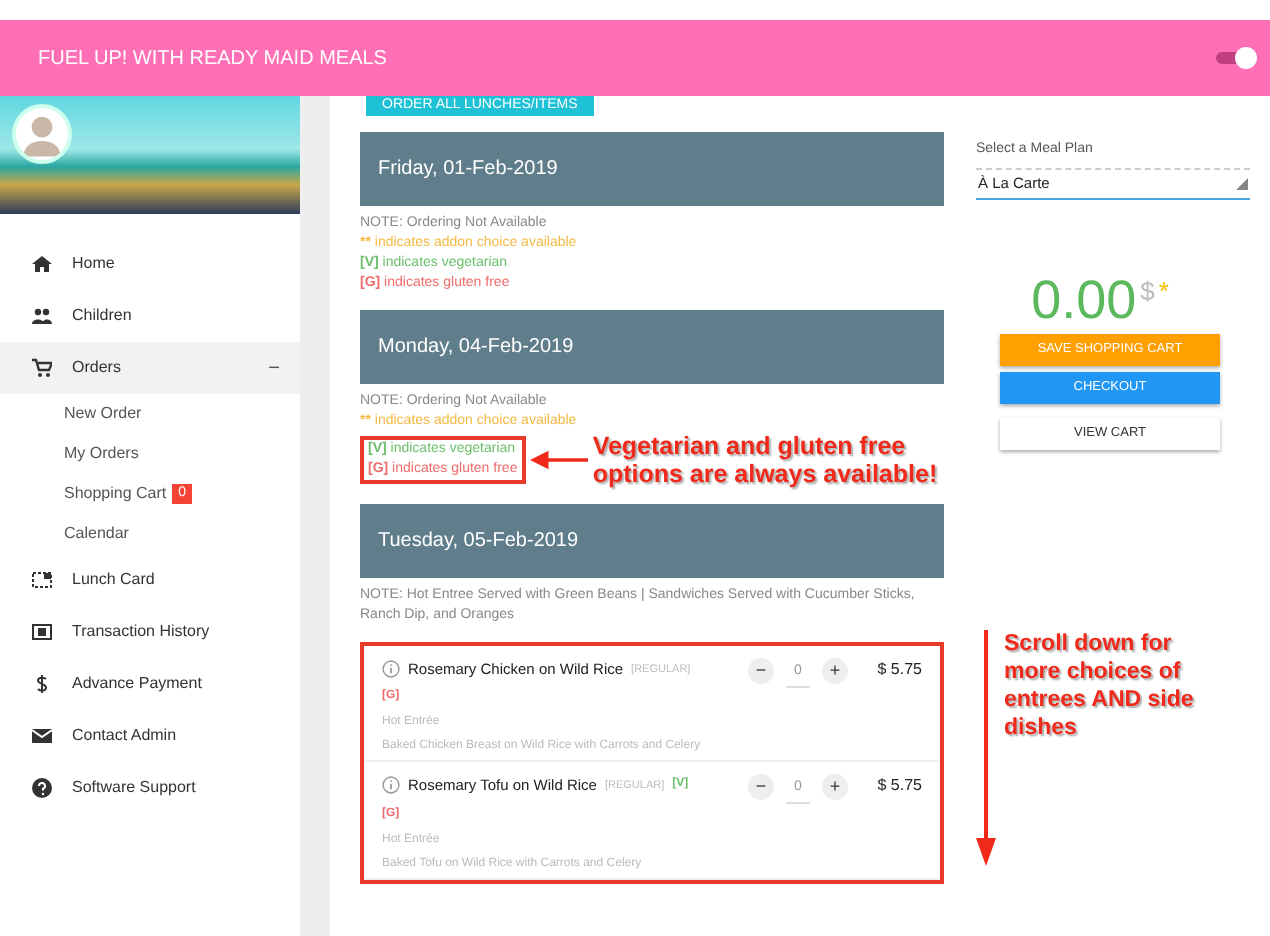  What do you see at coordinates (42, 736) in the screenshot?
I see `envelope-icon` at bounding box center [42, 736].